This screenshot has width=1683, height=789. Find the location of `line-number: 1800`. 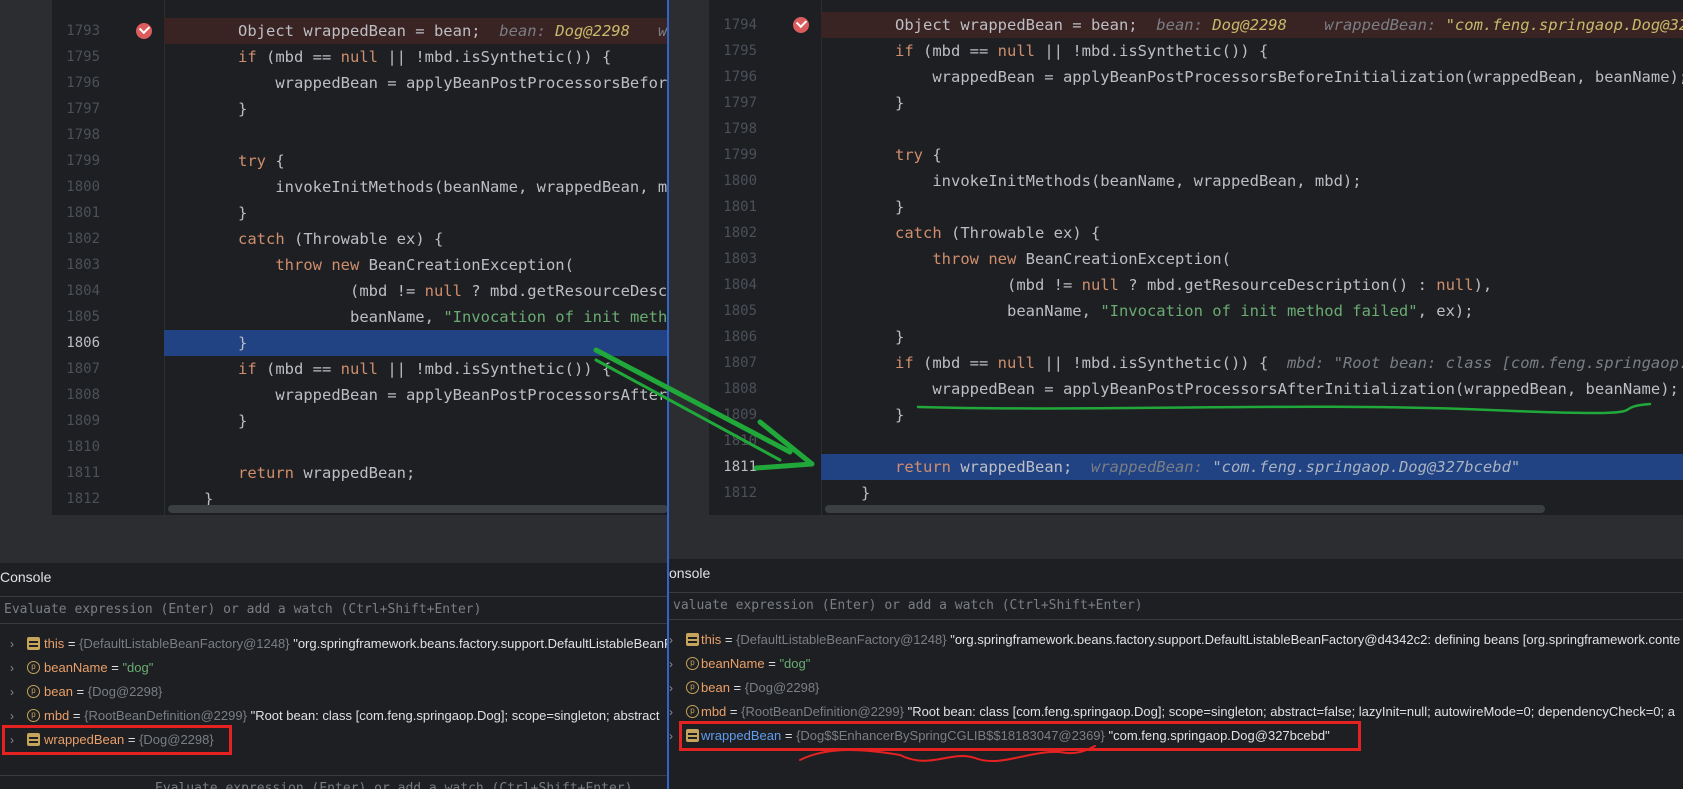

line-number: 1800 is located at coordinates (740, 181).